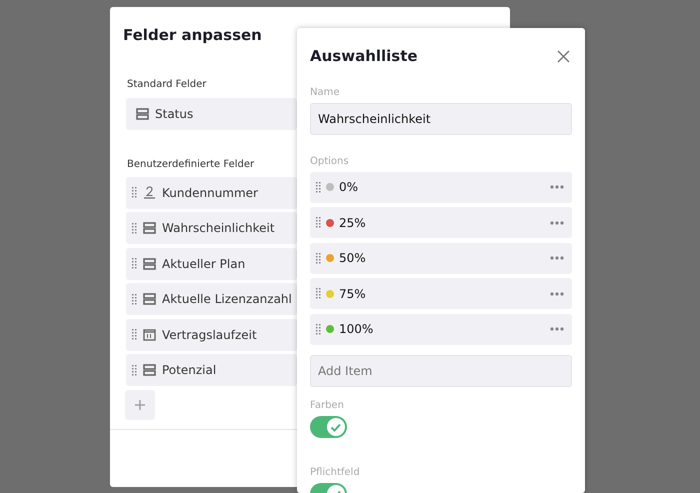  What do you see at coordinates (441, 222) in the screenshot?
I see `option-row: 25%` at bounding box center [441, 222].